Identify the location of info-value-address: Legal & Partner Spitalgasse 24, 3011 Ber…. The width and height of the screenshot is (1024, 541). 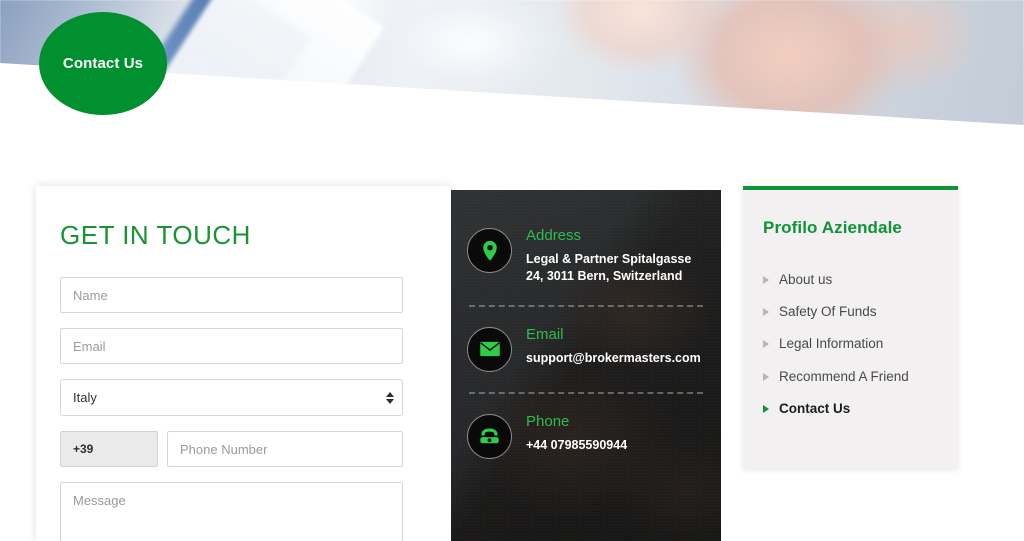
(609, 267).